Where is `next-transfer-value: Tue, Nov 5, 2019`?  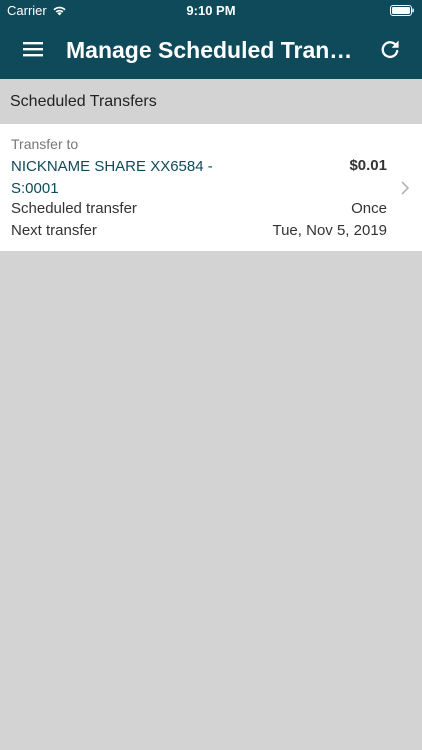
next-transfer-value: Tue, Nov 5, 2019 is located at coordinates (329, 230).